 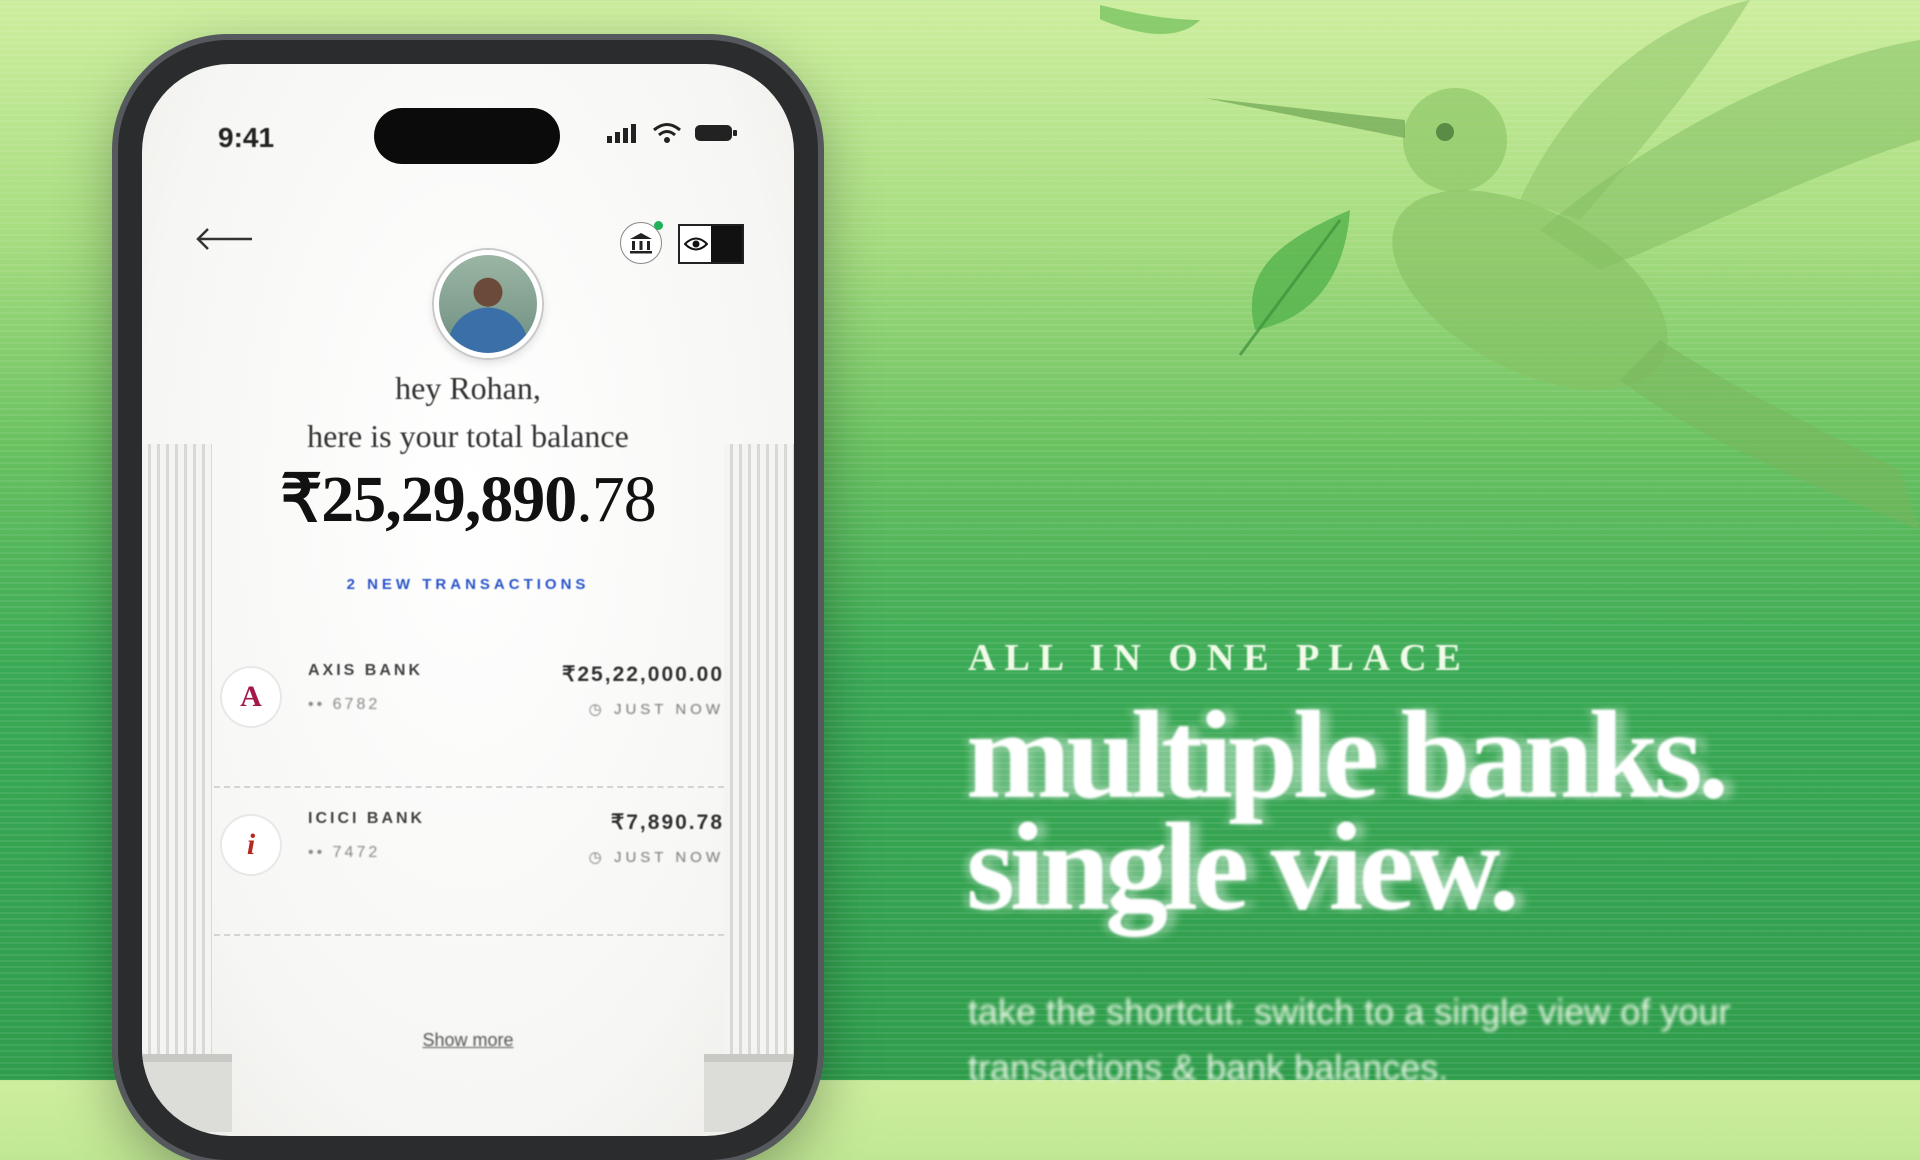 What do you see at coordinates (1305, 118) in the screenshot?
I see `bird-beak` at bounding box center [1305, 118].